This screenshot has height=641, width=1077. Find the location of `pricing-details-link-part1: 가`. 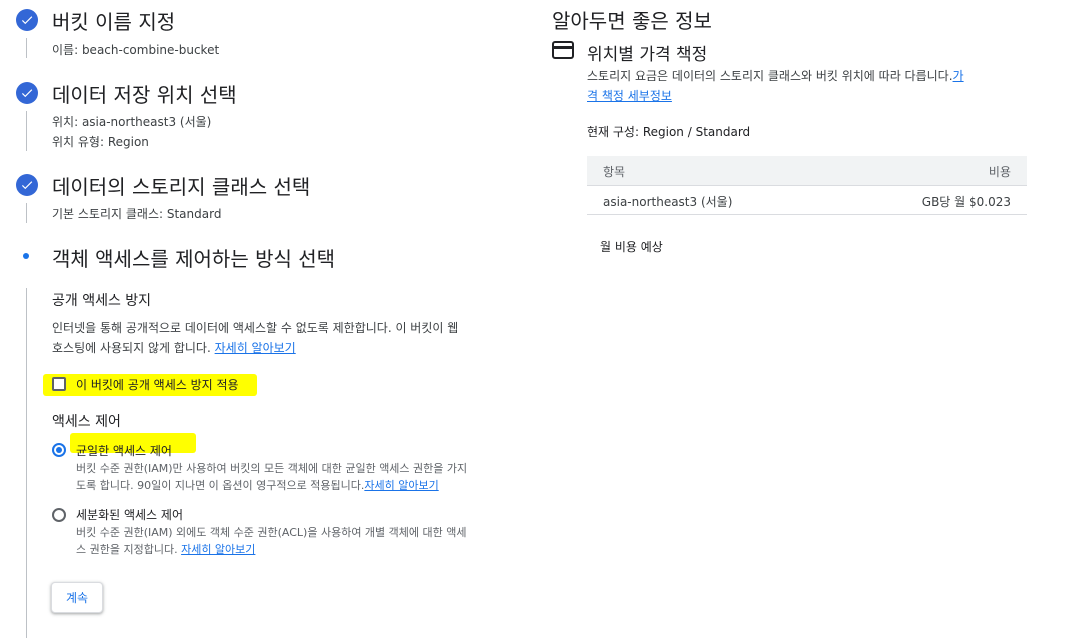

pricing-details-link-part1: 가 is located at coordinates (958, 76).